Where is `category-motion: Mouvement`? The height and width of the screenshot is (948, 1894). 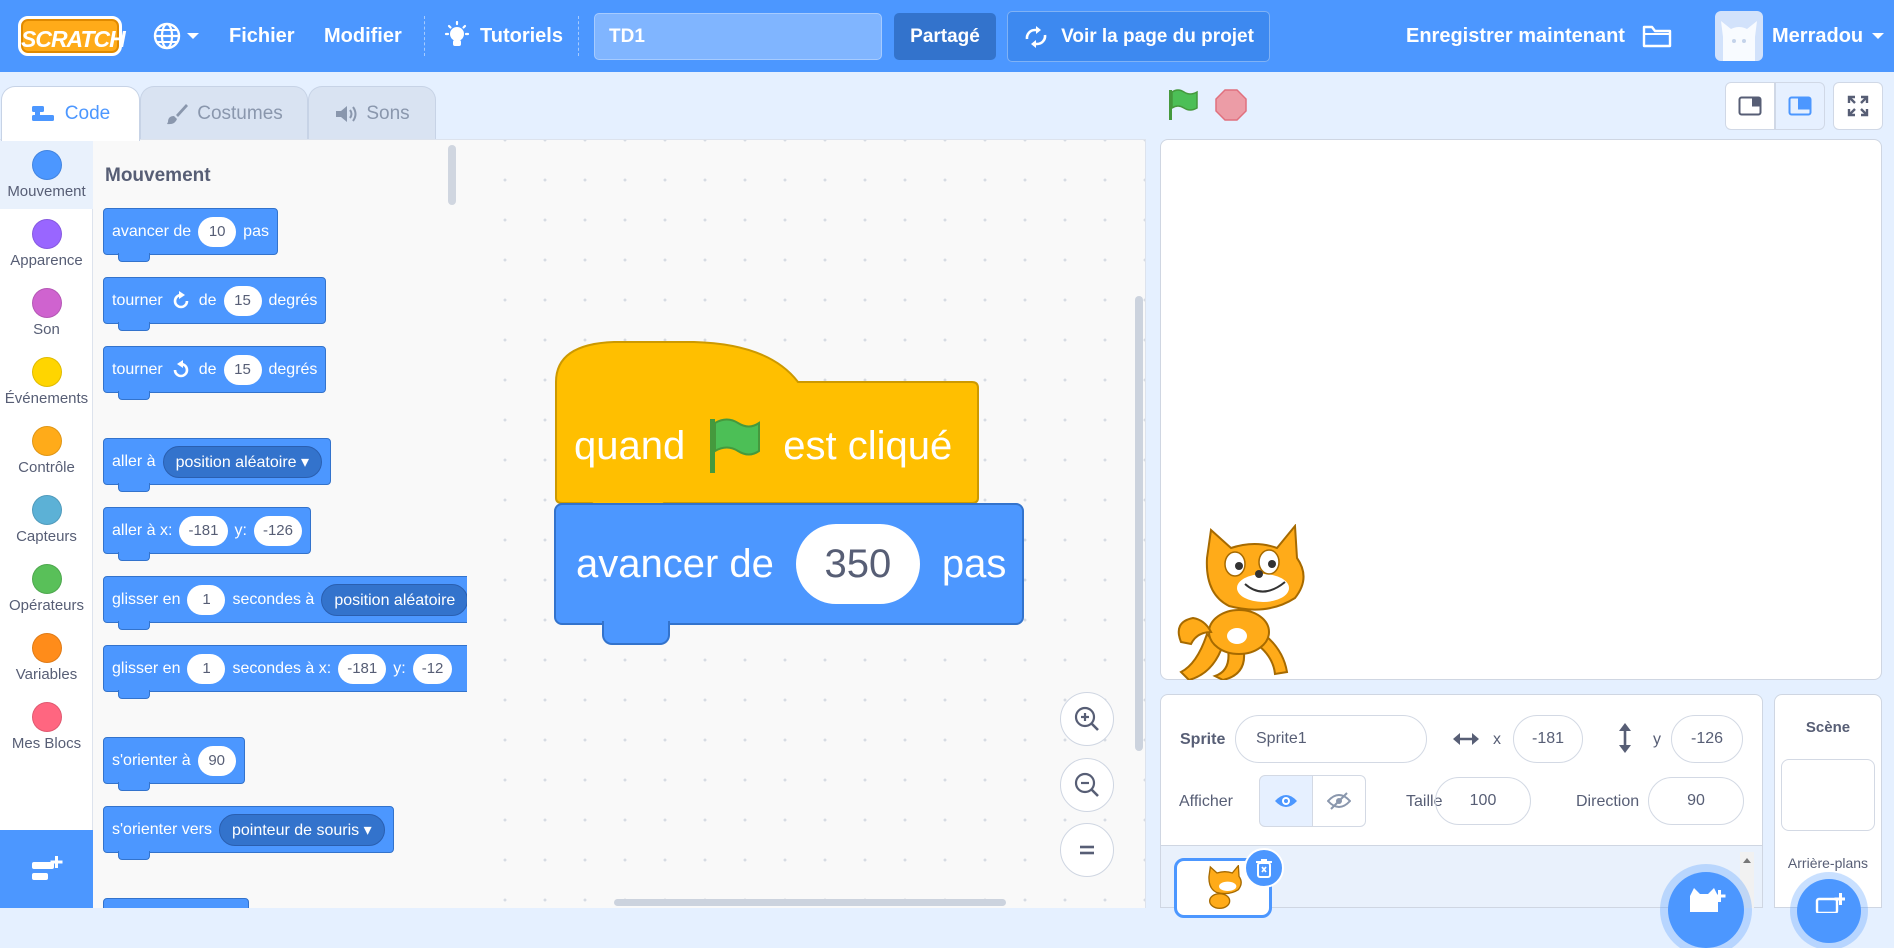 category-motion: Mouvement is located at coordinates (46, 174).